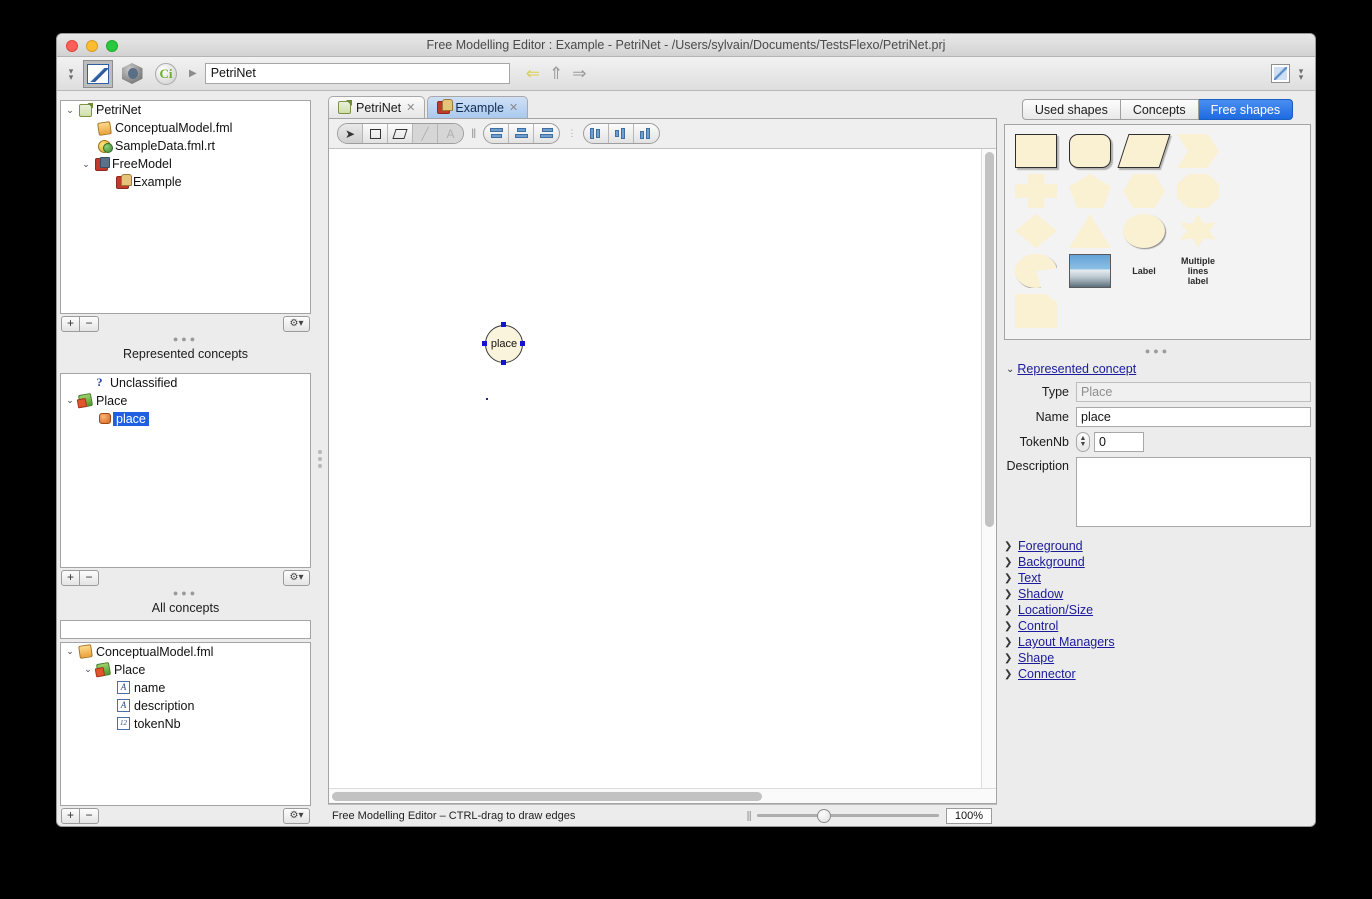  What do you see at coordinates (375, 133) in the screenshot?
I see `rectangle-tool-button` at bounding box center [375, 133].